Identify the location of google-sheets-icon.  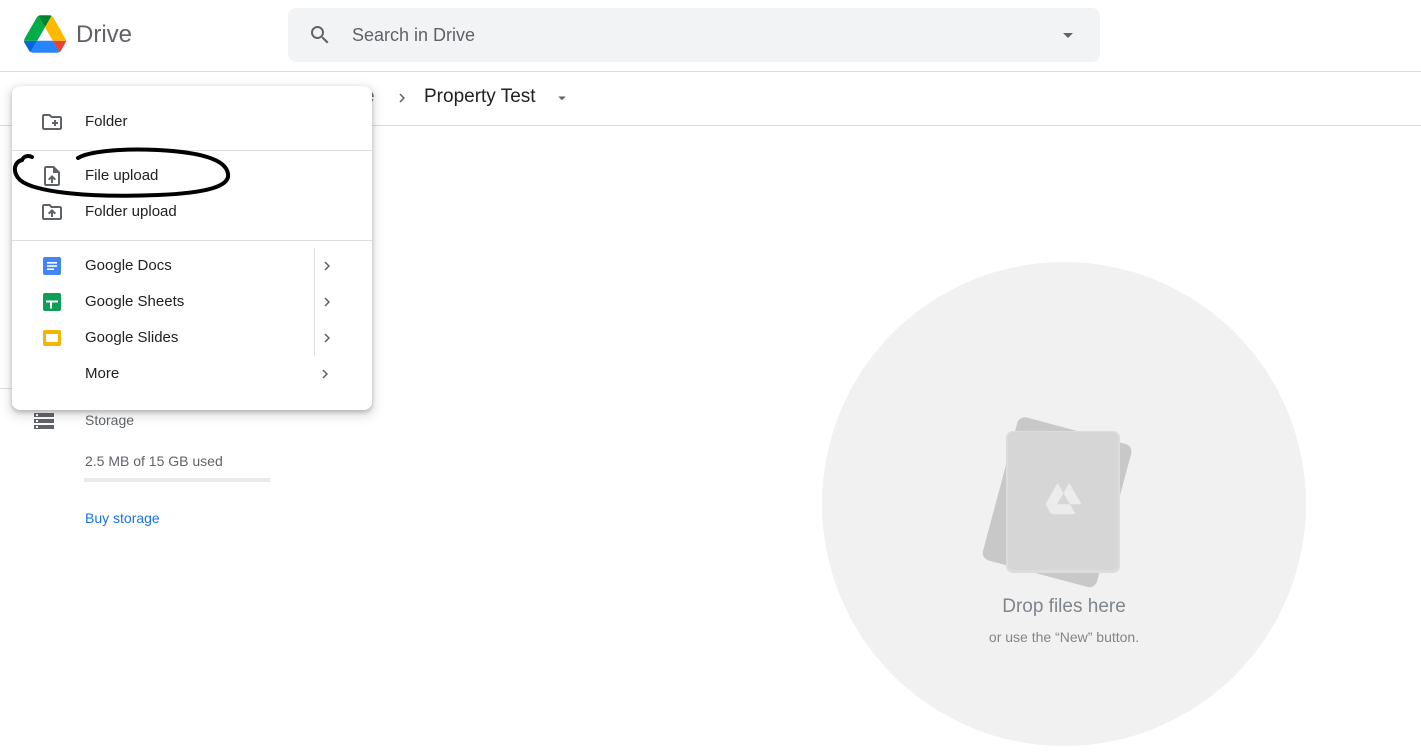
(52, 302).